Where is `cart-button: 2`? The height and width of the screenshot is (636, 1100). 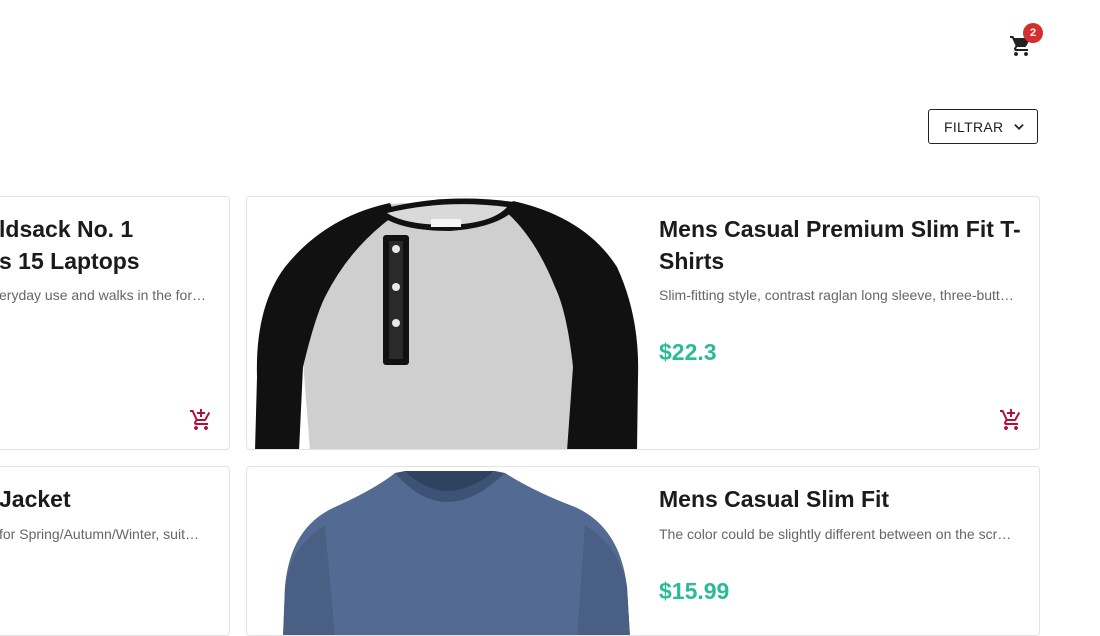 cart-button: 2 is located at coordinates (1025, 41).